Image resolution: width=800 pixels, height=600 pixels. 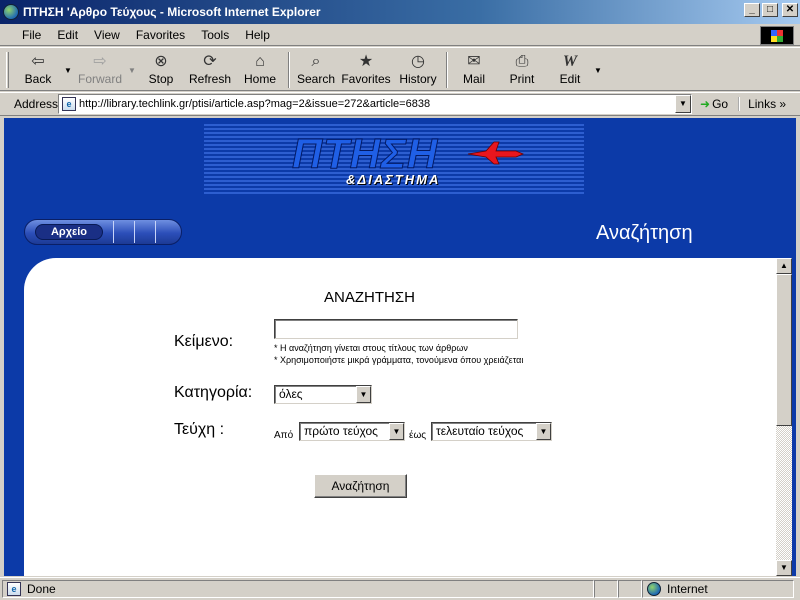 I want to click on category-label: Κατηγορία:, so click(x=213, y=392).